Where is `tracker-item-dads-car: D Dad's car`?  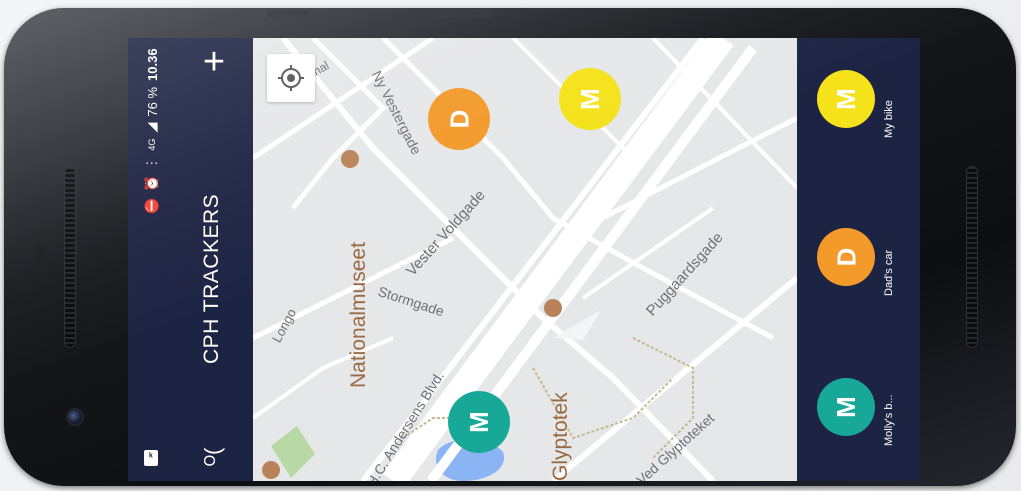 tracker-item-dads-car: D Dad's car is located at coordinates (862, 263).